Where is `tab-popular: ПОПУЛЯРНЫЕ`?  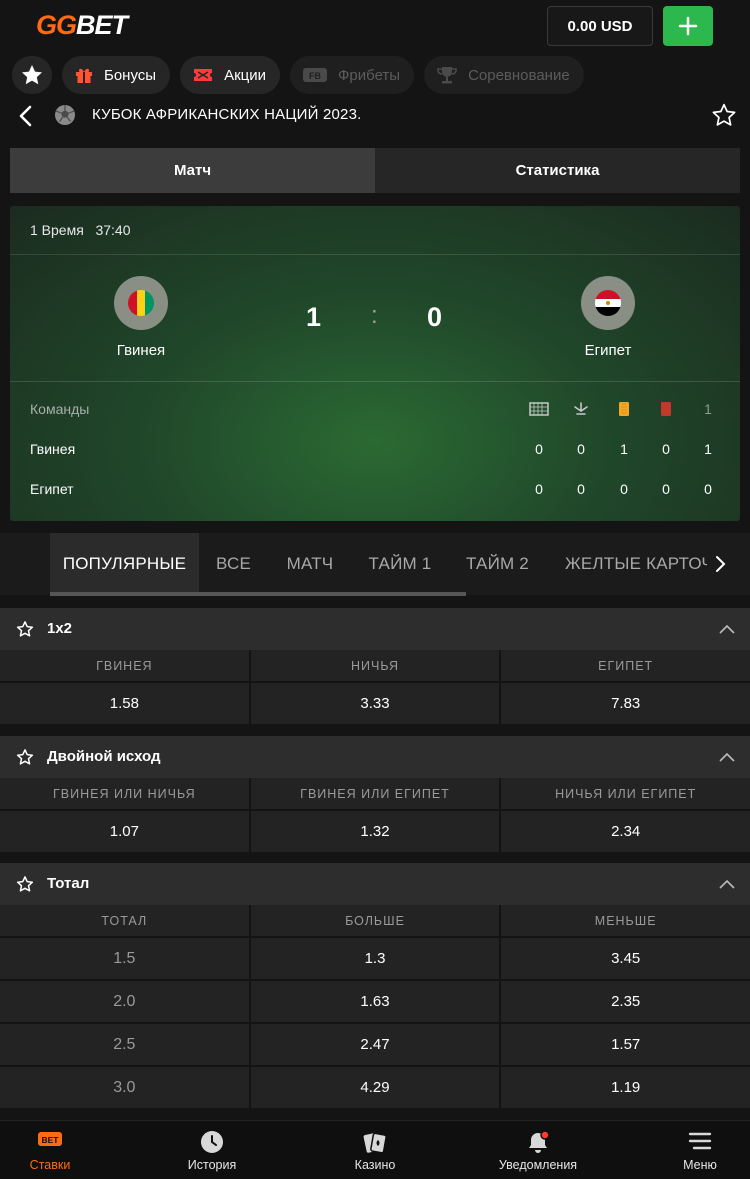 tab-popular: ПОПУЛЯРНЫЕ is located at coordinates (124, 564).